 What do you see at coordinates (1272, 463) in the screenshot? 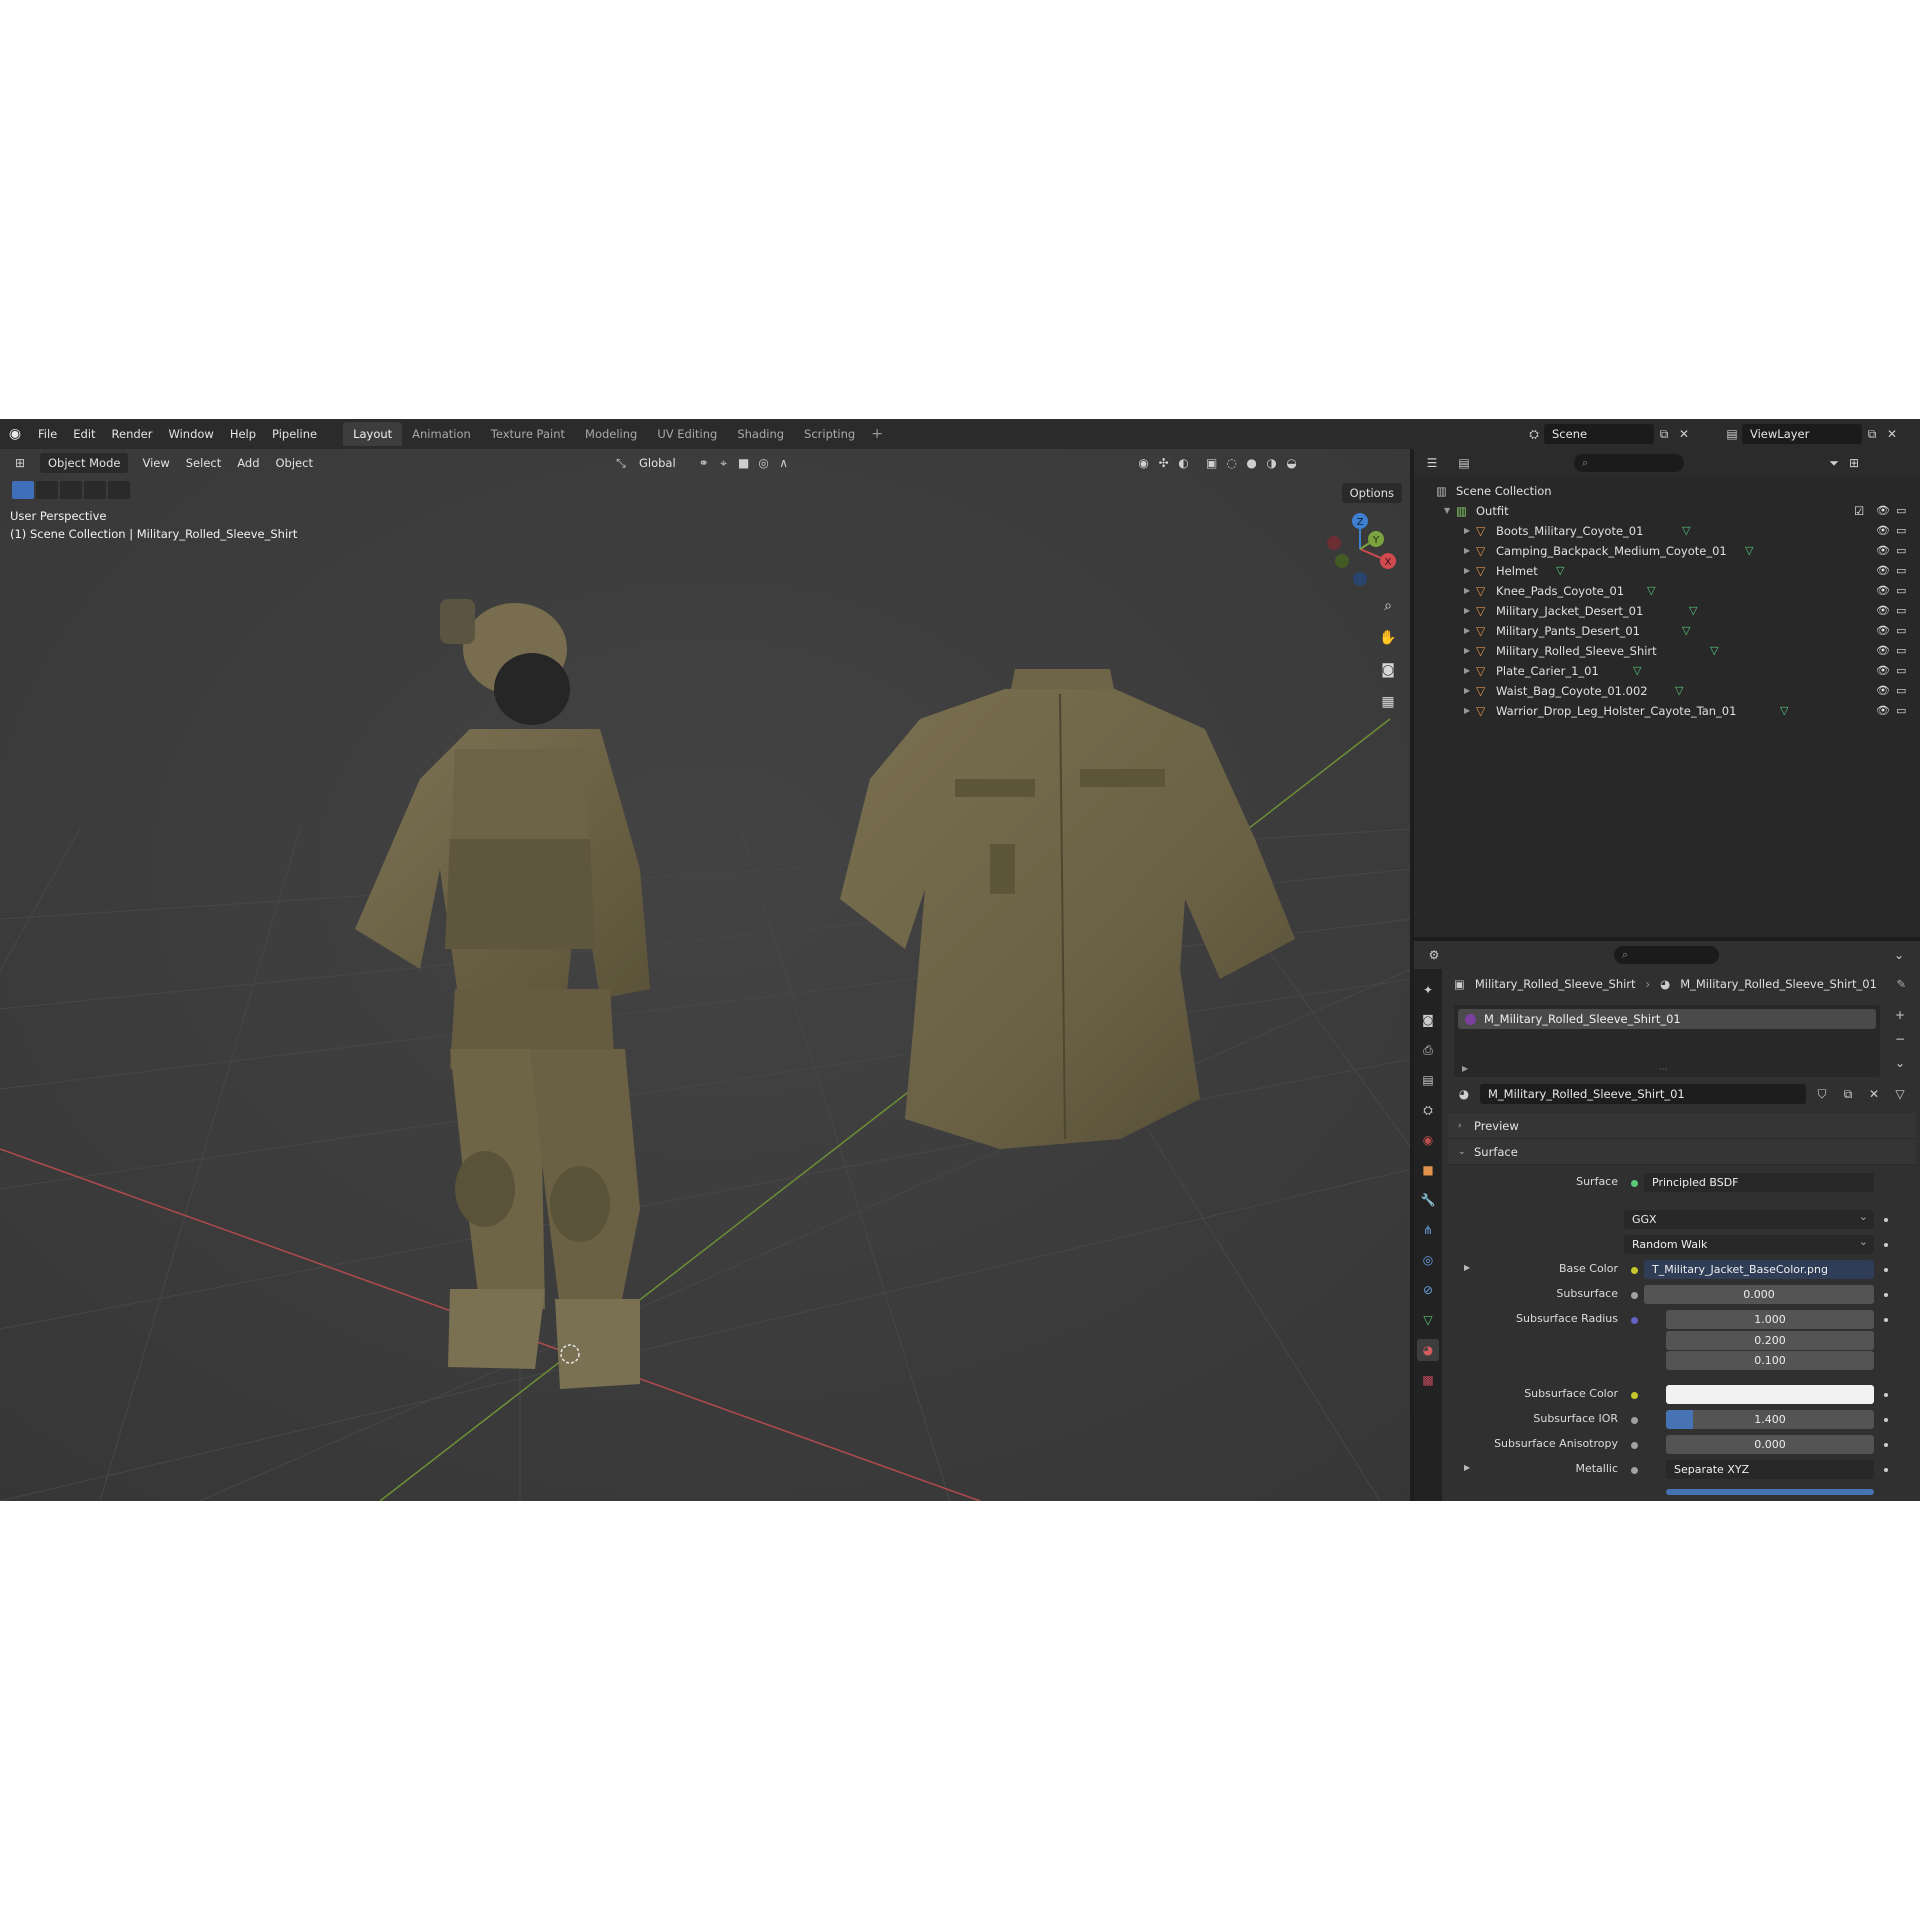
I see `material-shading-icon: ◑` at bounding box center [1272, 463].